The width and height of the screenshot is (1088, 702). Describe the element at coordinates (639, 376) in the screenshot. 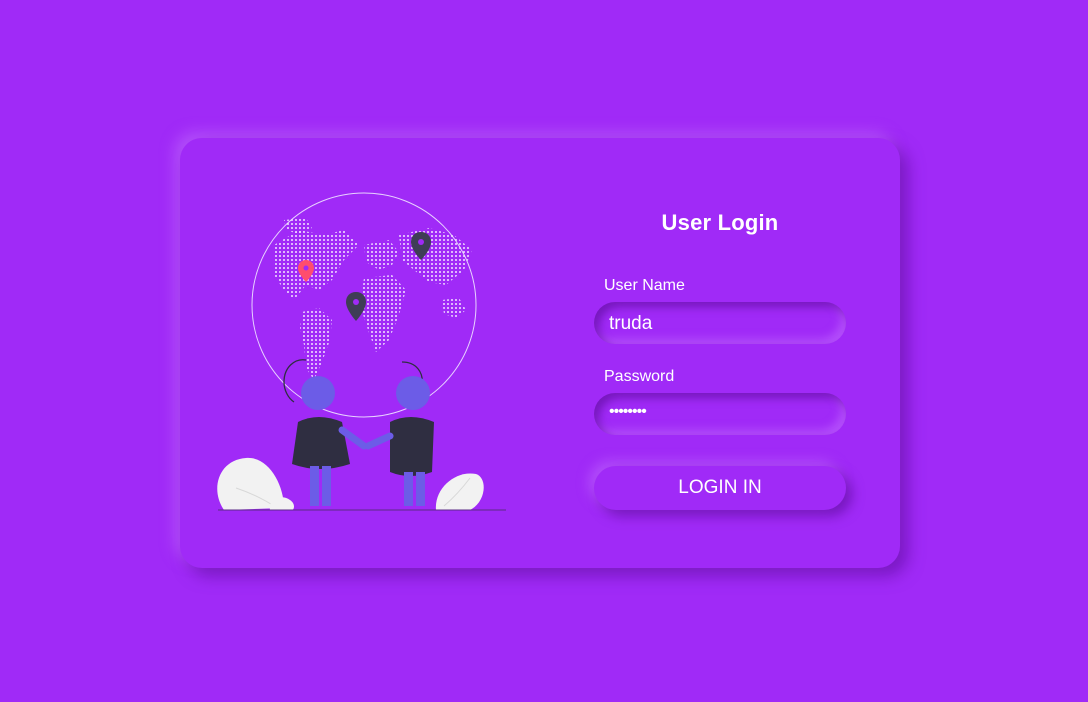

I see `password-label: Password` at that location.